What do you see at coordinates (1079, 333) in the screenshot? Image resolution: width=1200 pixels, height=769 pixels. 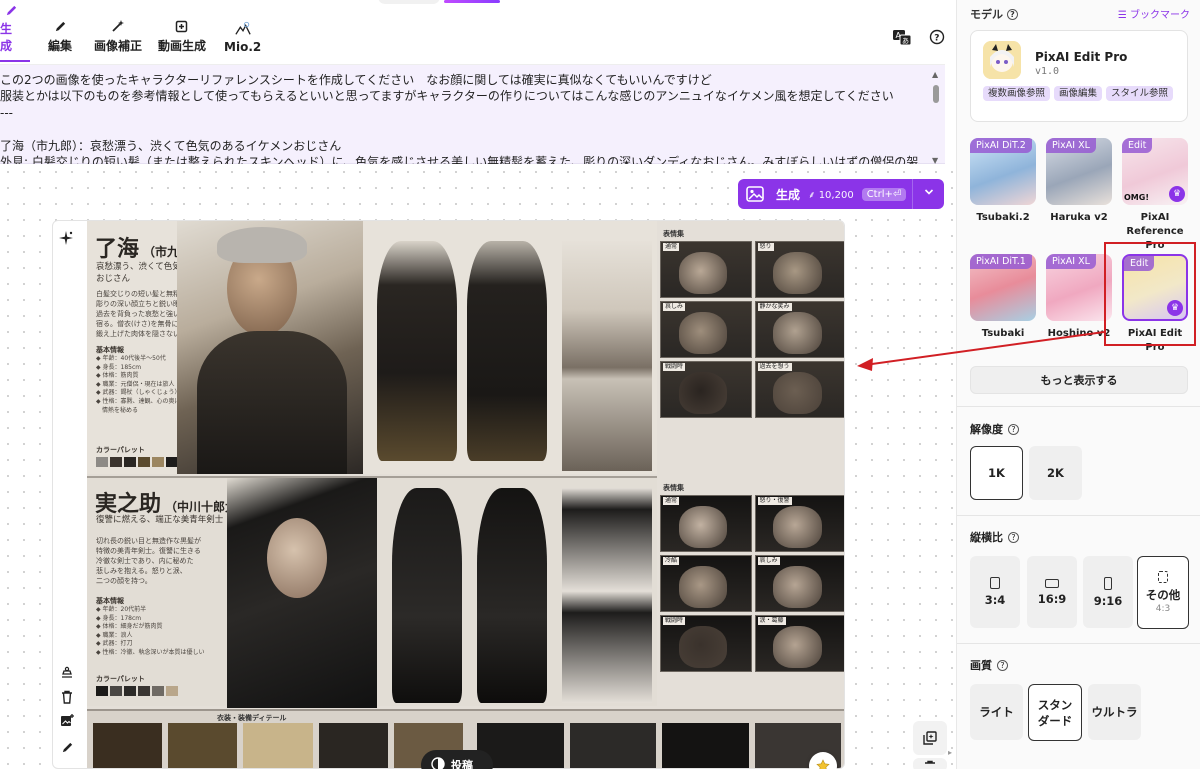 I see `model-label: Hoshino v2` at bounding box center [1079, 333].